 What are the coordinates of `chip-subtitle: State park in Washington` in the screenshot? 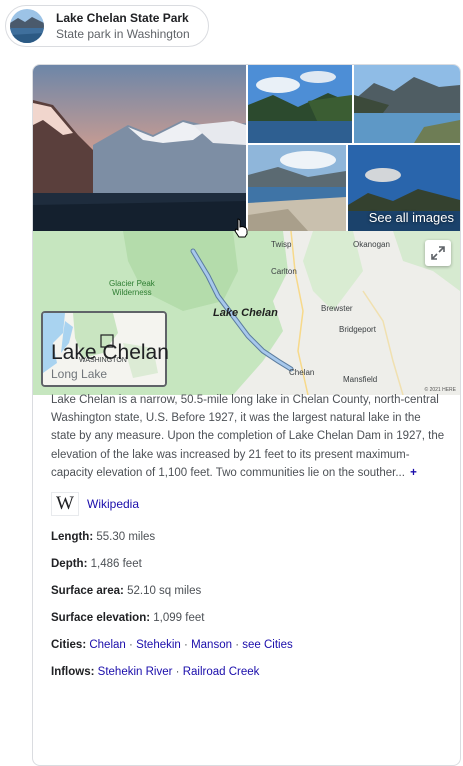 It's located at (123, 34).